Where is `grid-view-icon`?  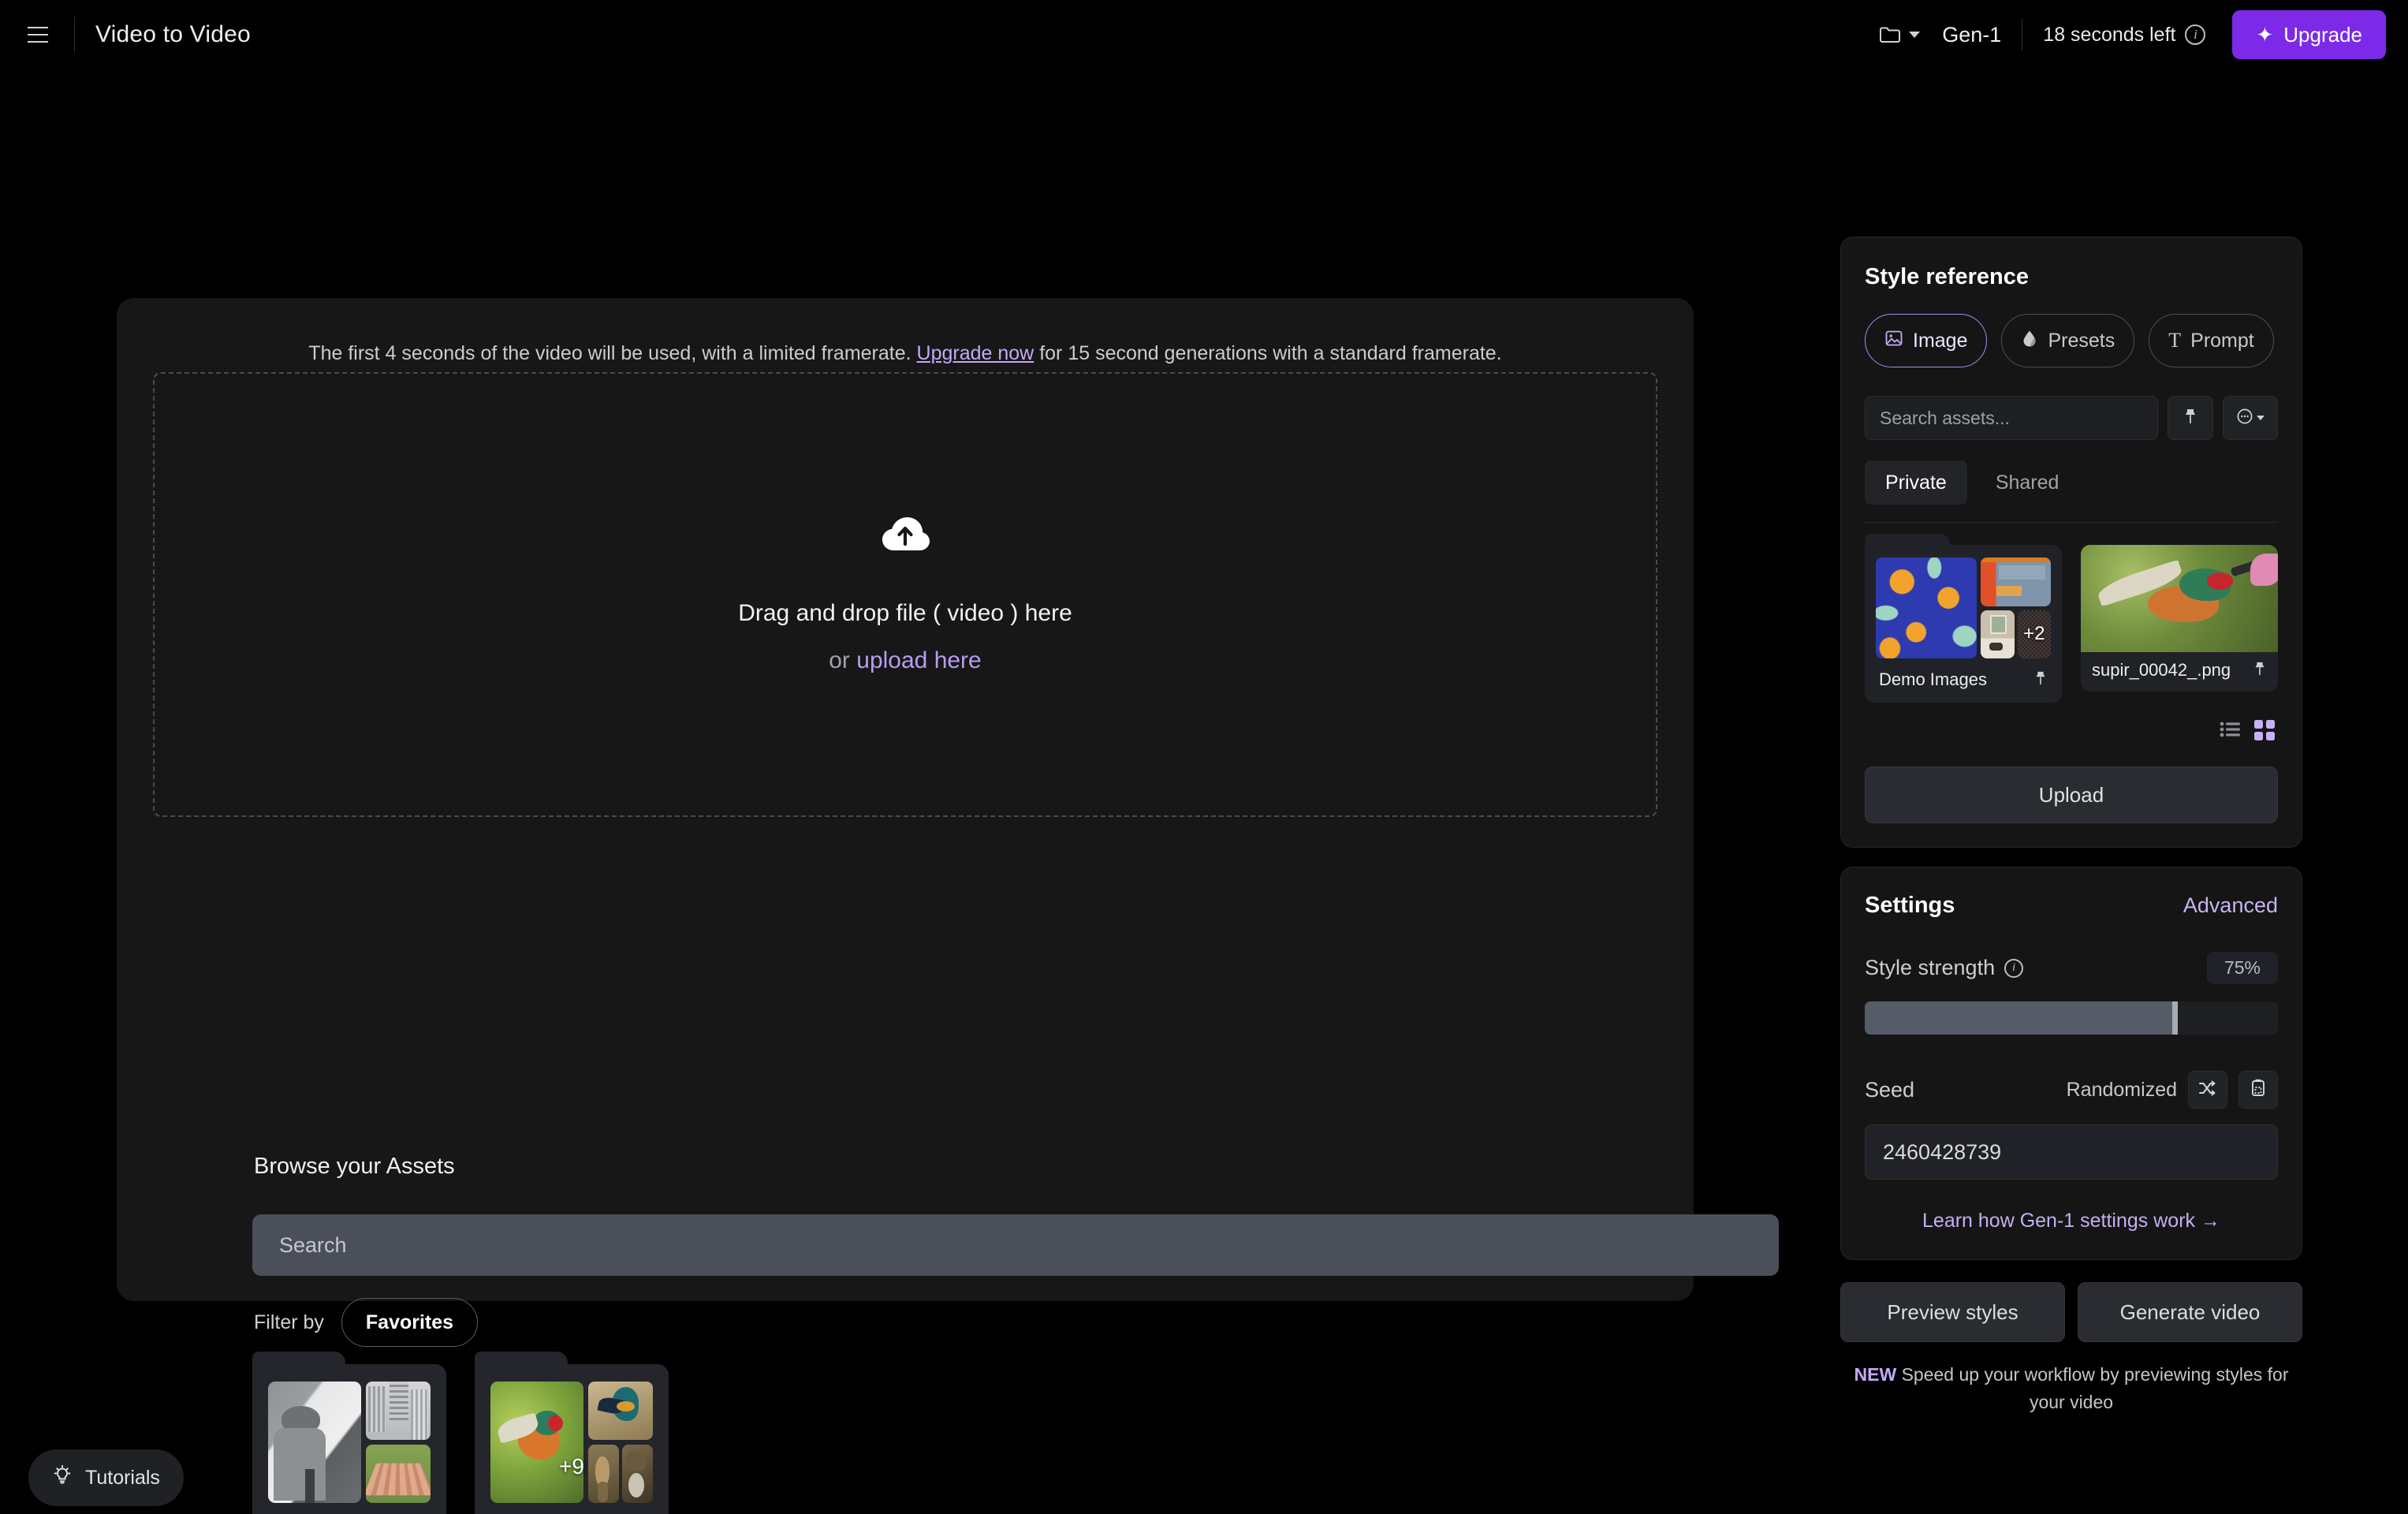
grid-view-icon is located at coordinates (2264, 732).